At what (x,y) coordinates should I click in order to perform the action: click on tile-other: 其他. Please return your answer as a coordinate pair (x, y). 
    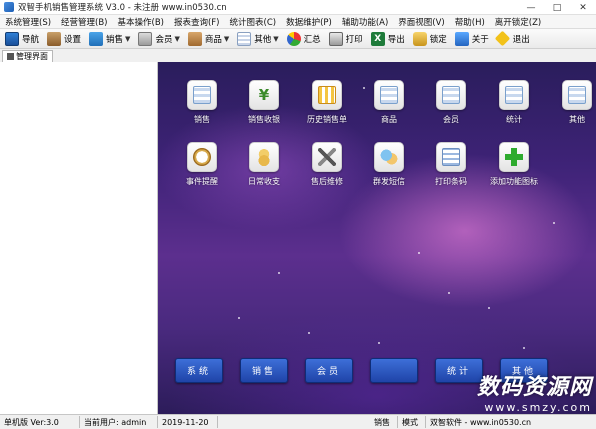
    Looking at the image, I should click on (569, 102).